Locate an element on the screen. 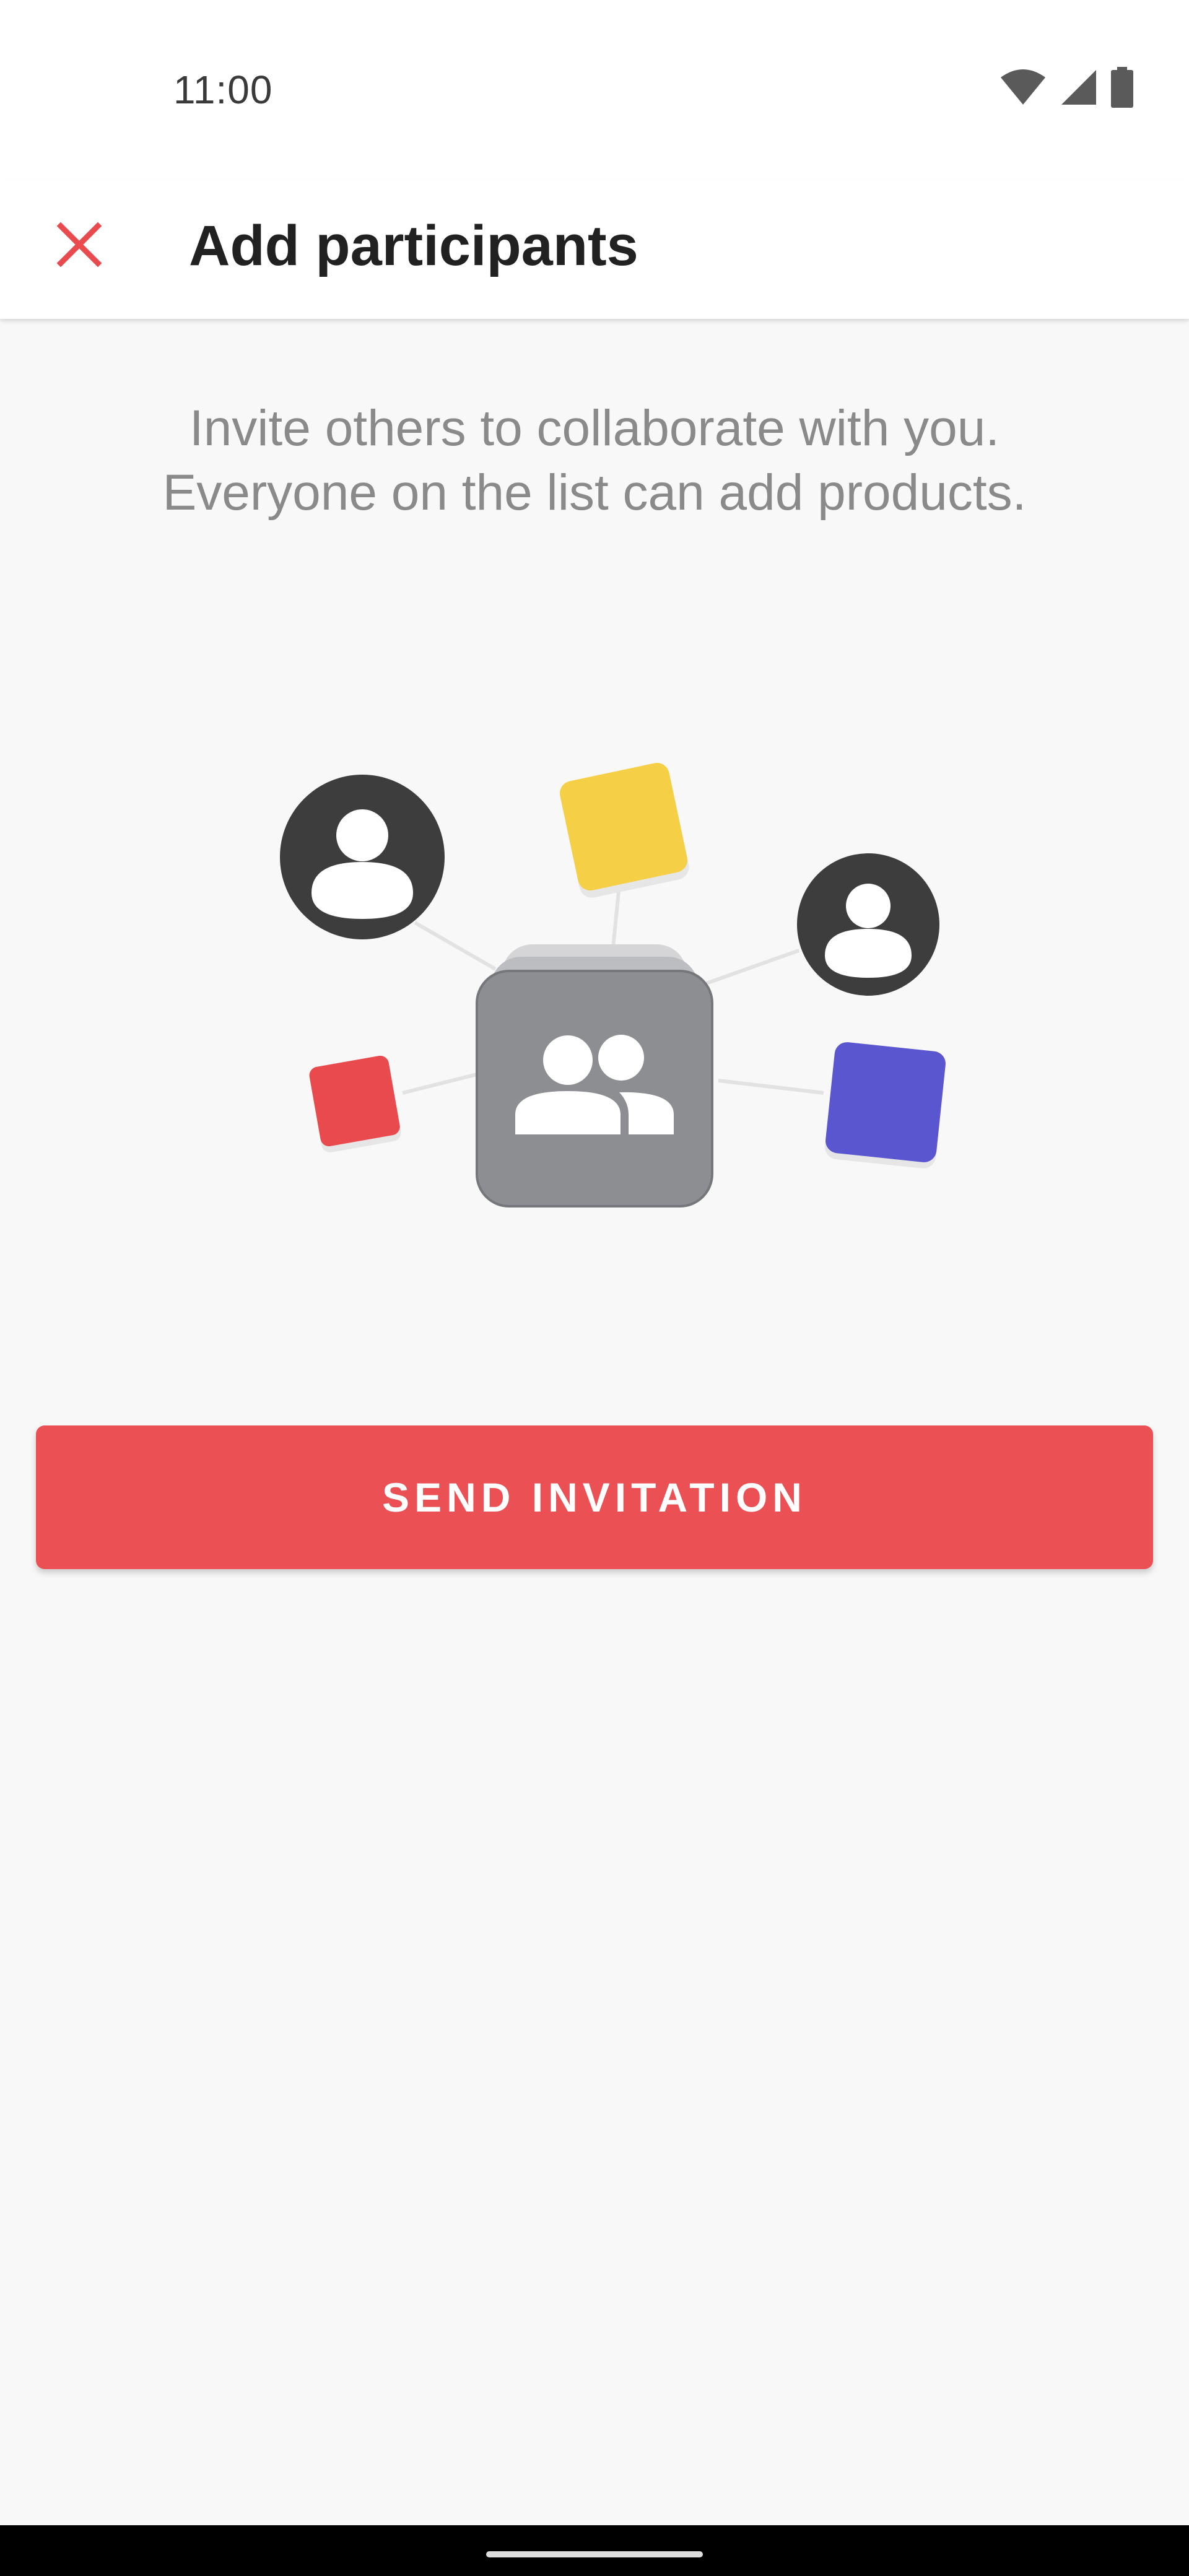 Image resolution: width=1189 pixels, height=2576 pixels. app-bar: Add participants is located at coordinates (594, 249).